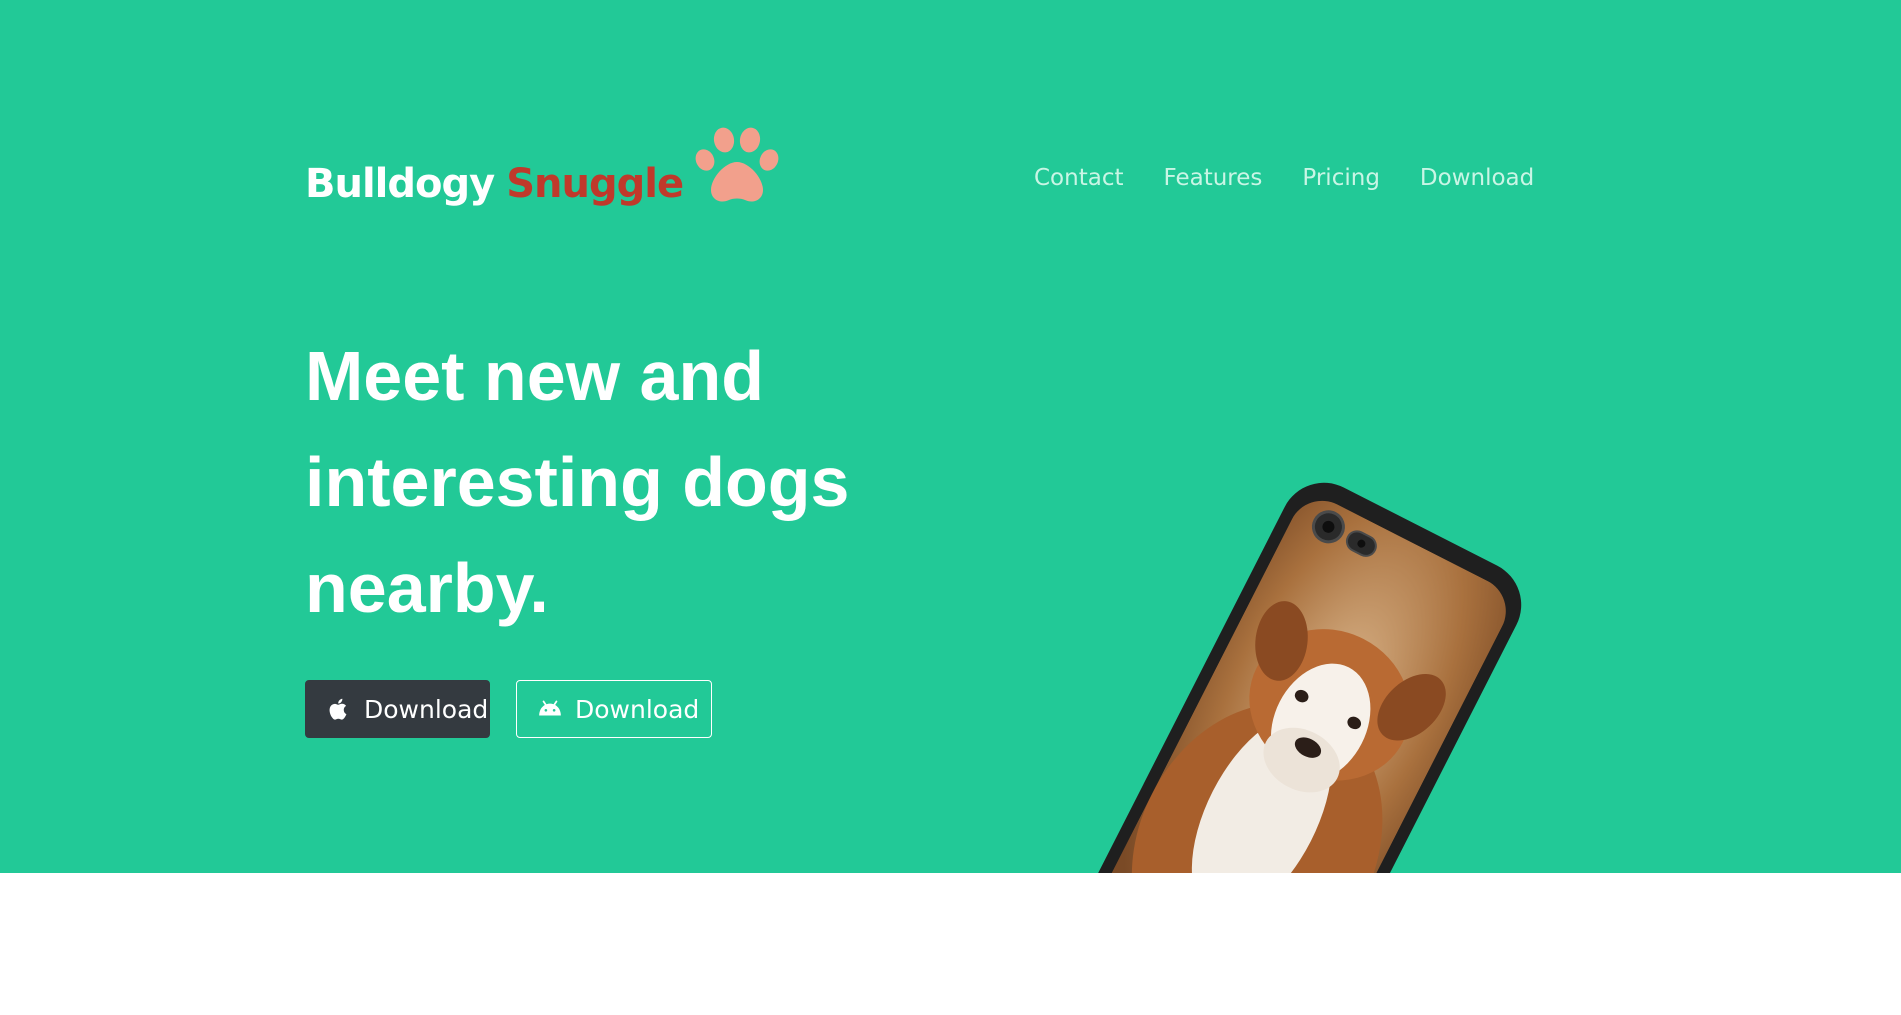 The width and height of the screenshot is (1901, 1015). Describe the element at coordinates (1212, 178) in the screenshot. I see `nav-features: Features` at that location.